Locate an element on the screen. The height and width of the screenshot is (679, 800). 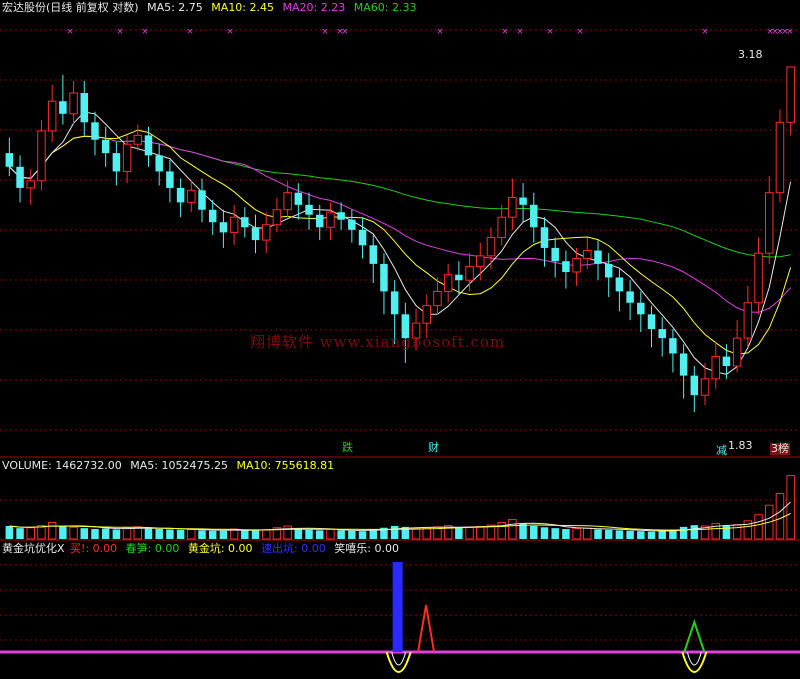
chunsun-signal is located at coordinates (694, 635).